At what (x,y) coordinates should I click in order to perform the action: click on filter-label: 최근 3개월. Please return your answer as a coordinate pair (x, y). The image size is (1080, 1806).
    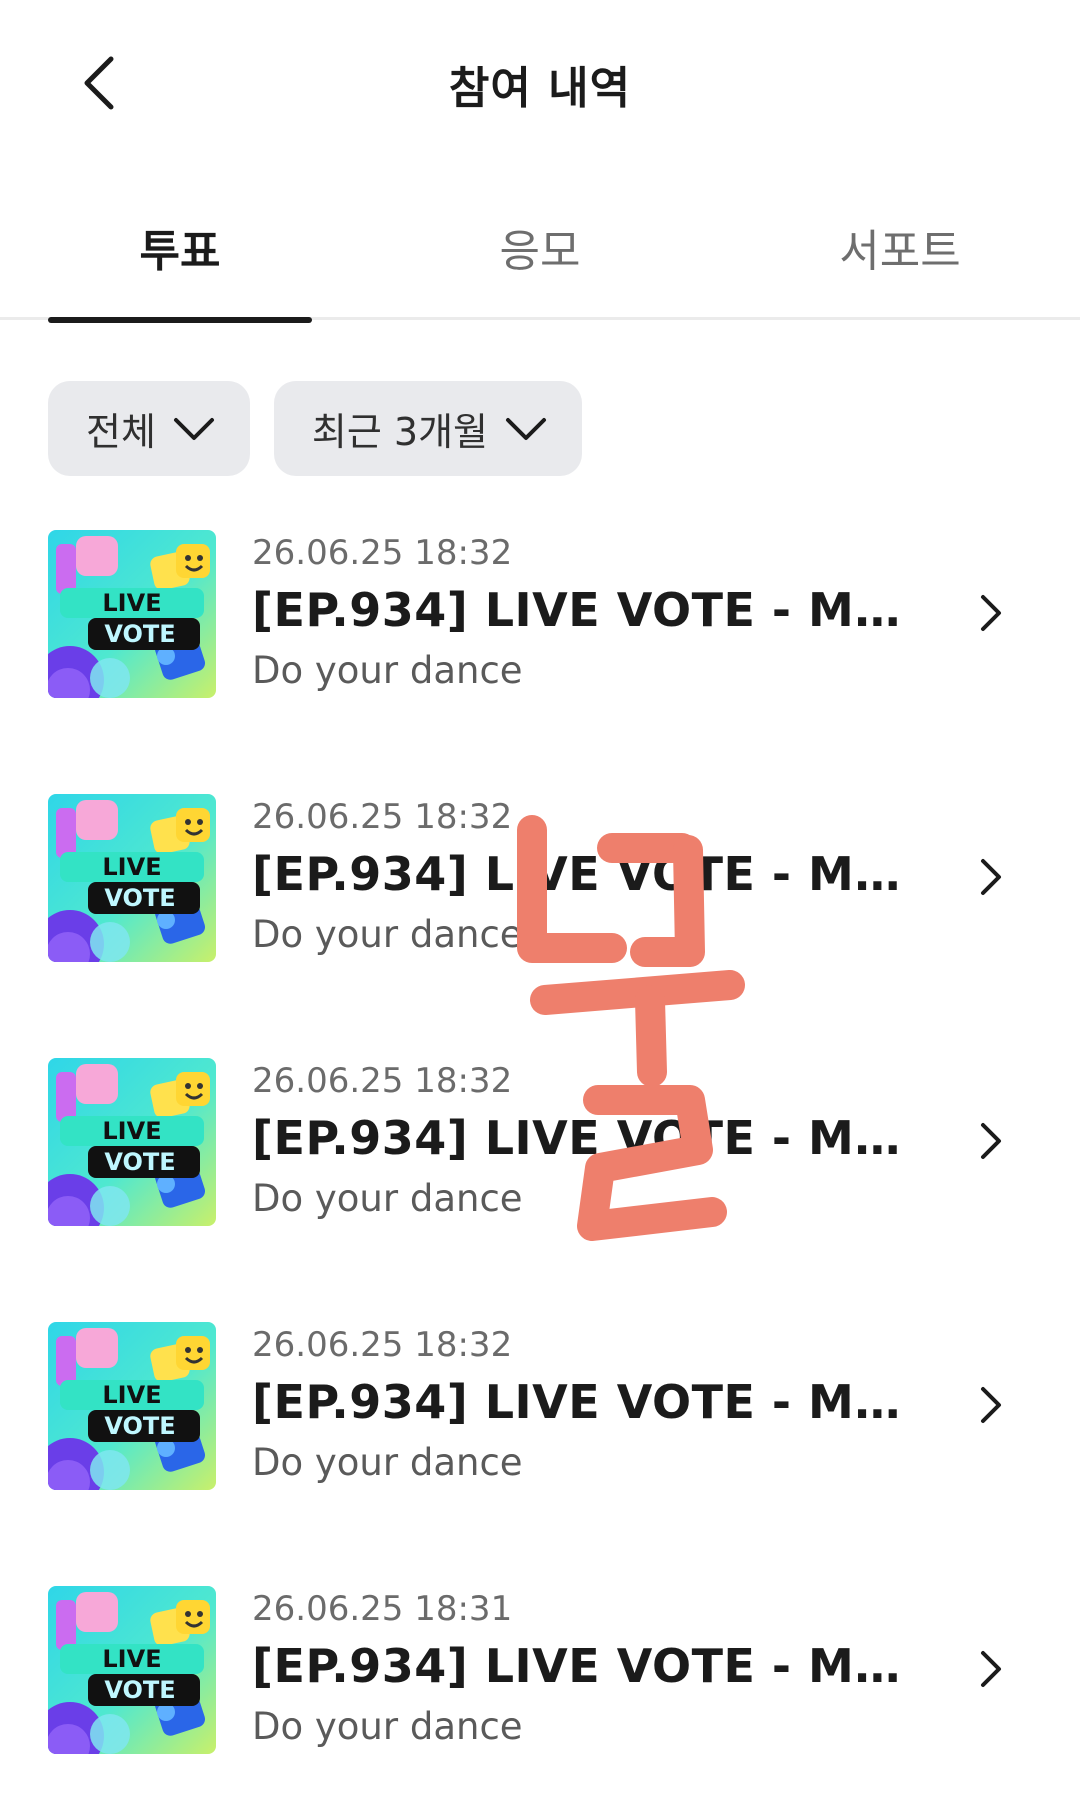
    Looking at the image, I should click on (400, 432).